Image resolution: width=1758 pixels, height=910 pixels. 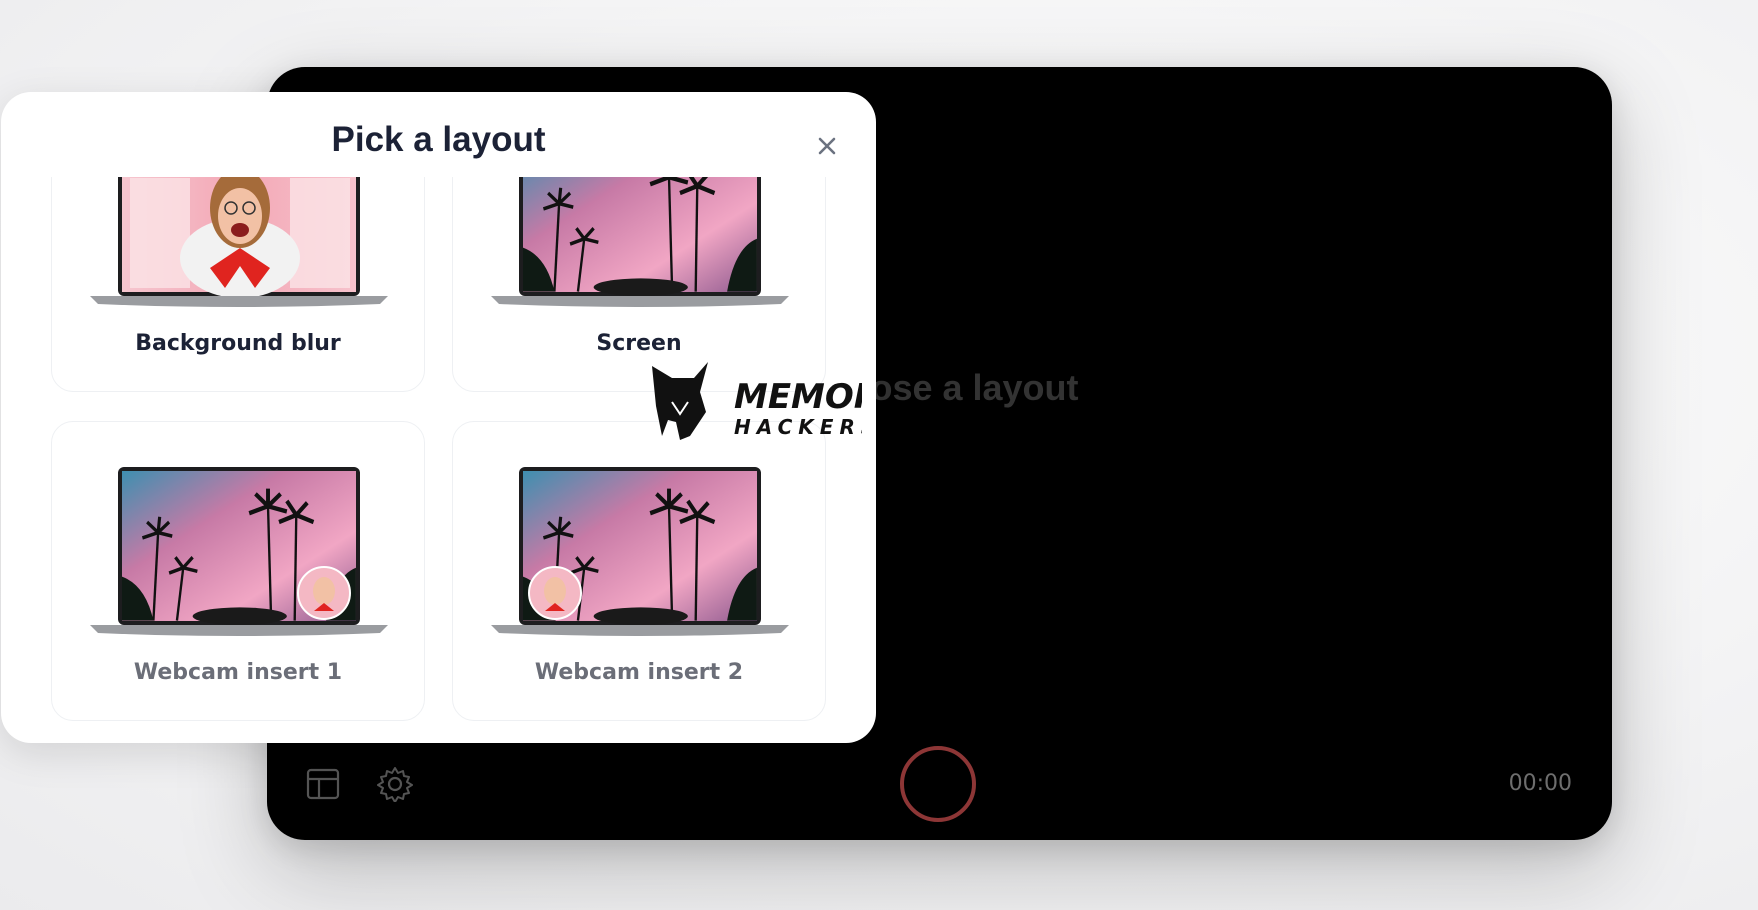 I want to click on layout-label: Screen, so click(x=639, y=343).